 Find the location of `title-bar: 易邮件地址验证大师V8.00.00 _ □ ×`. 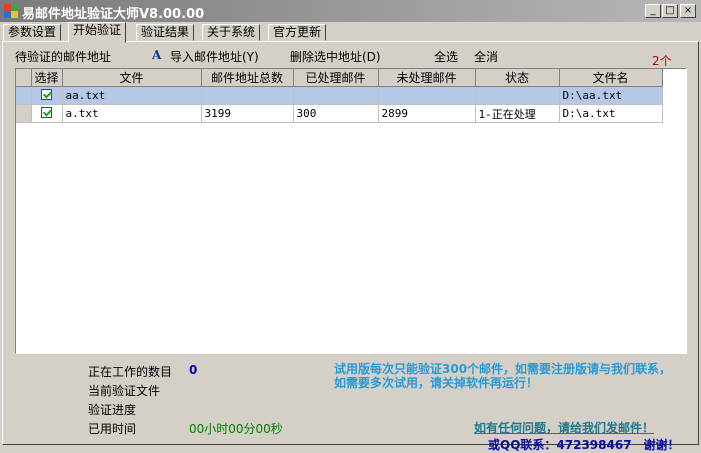

title-bar: 易邮件地址验证大师V8.00.00 _ □ × is located at coordinates (350, 11).